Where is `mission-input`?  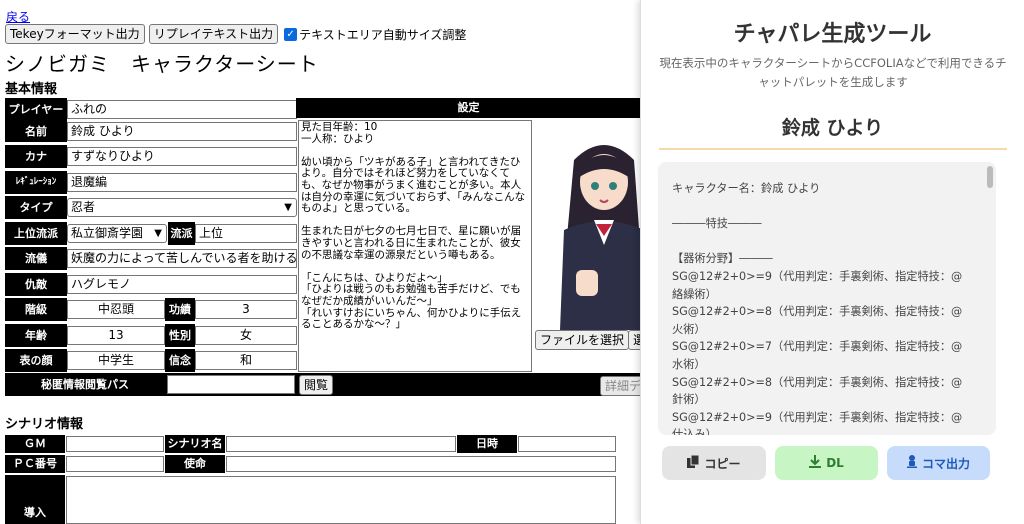 mission-input is located at coordinates (421, 464).